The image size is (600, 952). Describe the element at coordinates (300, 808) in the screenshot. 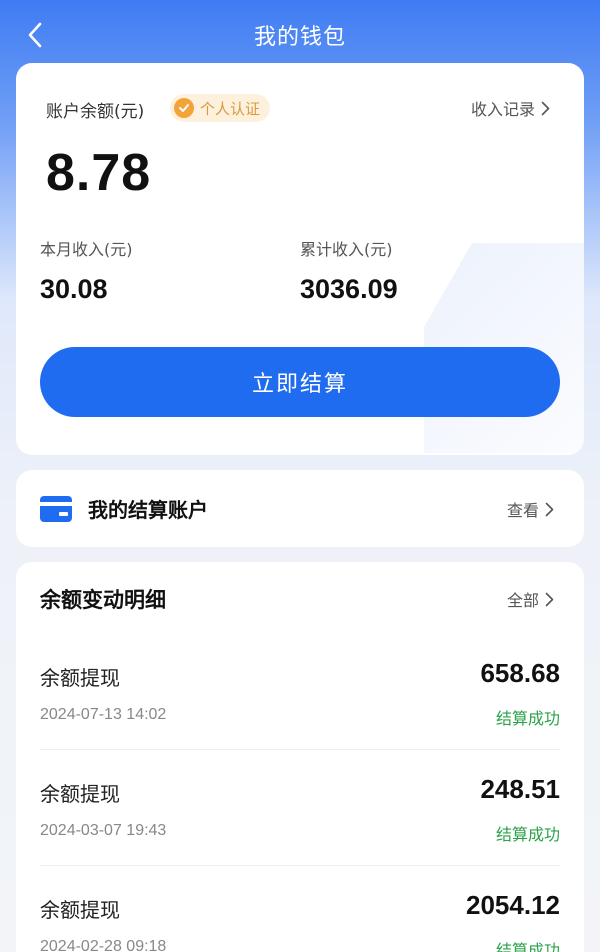

I see `transaction-row: 余额提现 2024-03-07 19:43 248.51 结算成功` at that location.